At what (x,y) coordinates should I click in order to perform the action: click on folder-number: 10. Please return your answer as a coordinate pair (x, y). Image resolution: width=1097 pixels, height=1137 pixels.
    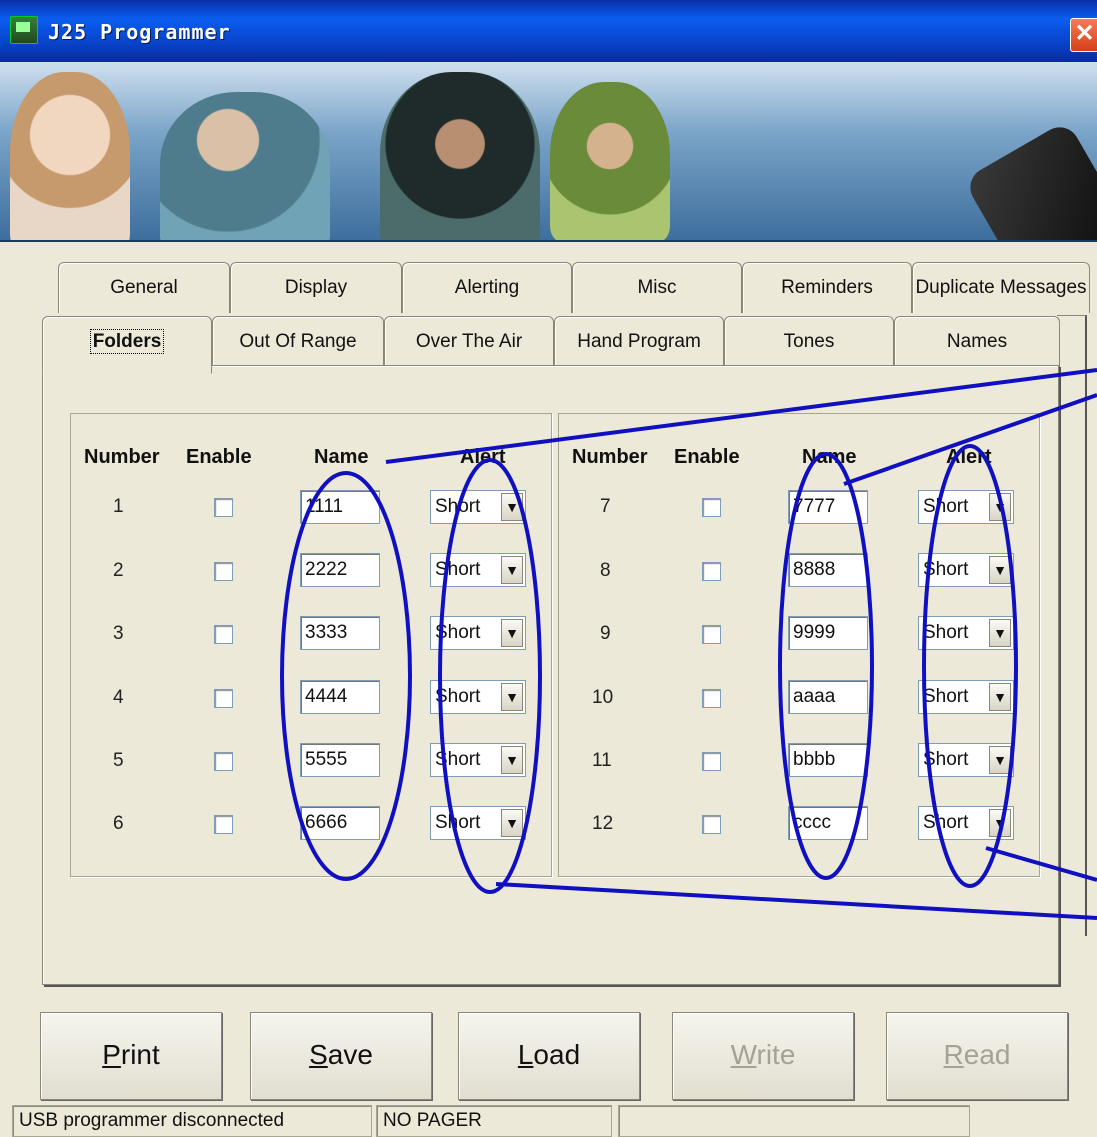
    Looking at the image, I should click on (603, 697).